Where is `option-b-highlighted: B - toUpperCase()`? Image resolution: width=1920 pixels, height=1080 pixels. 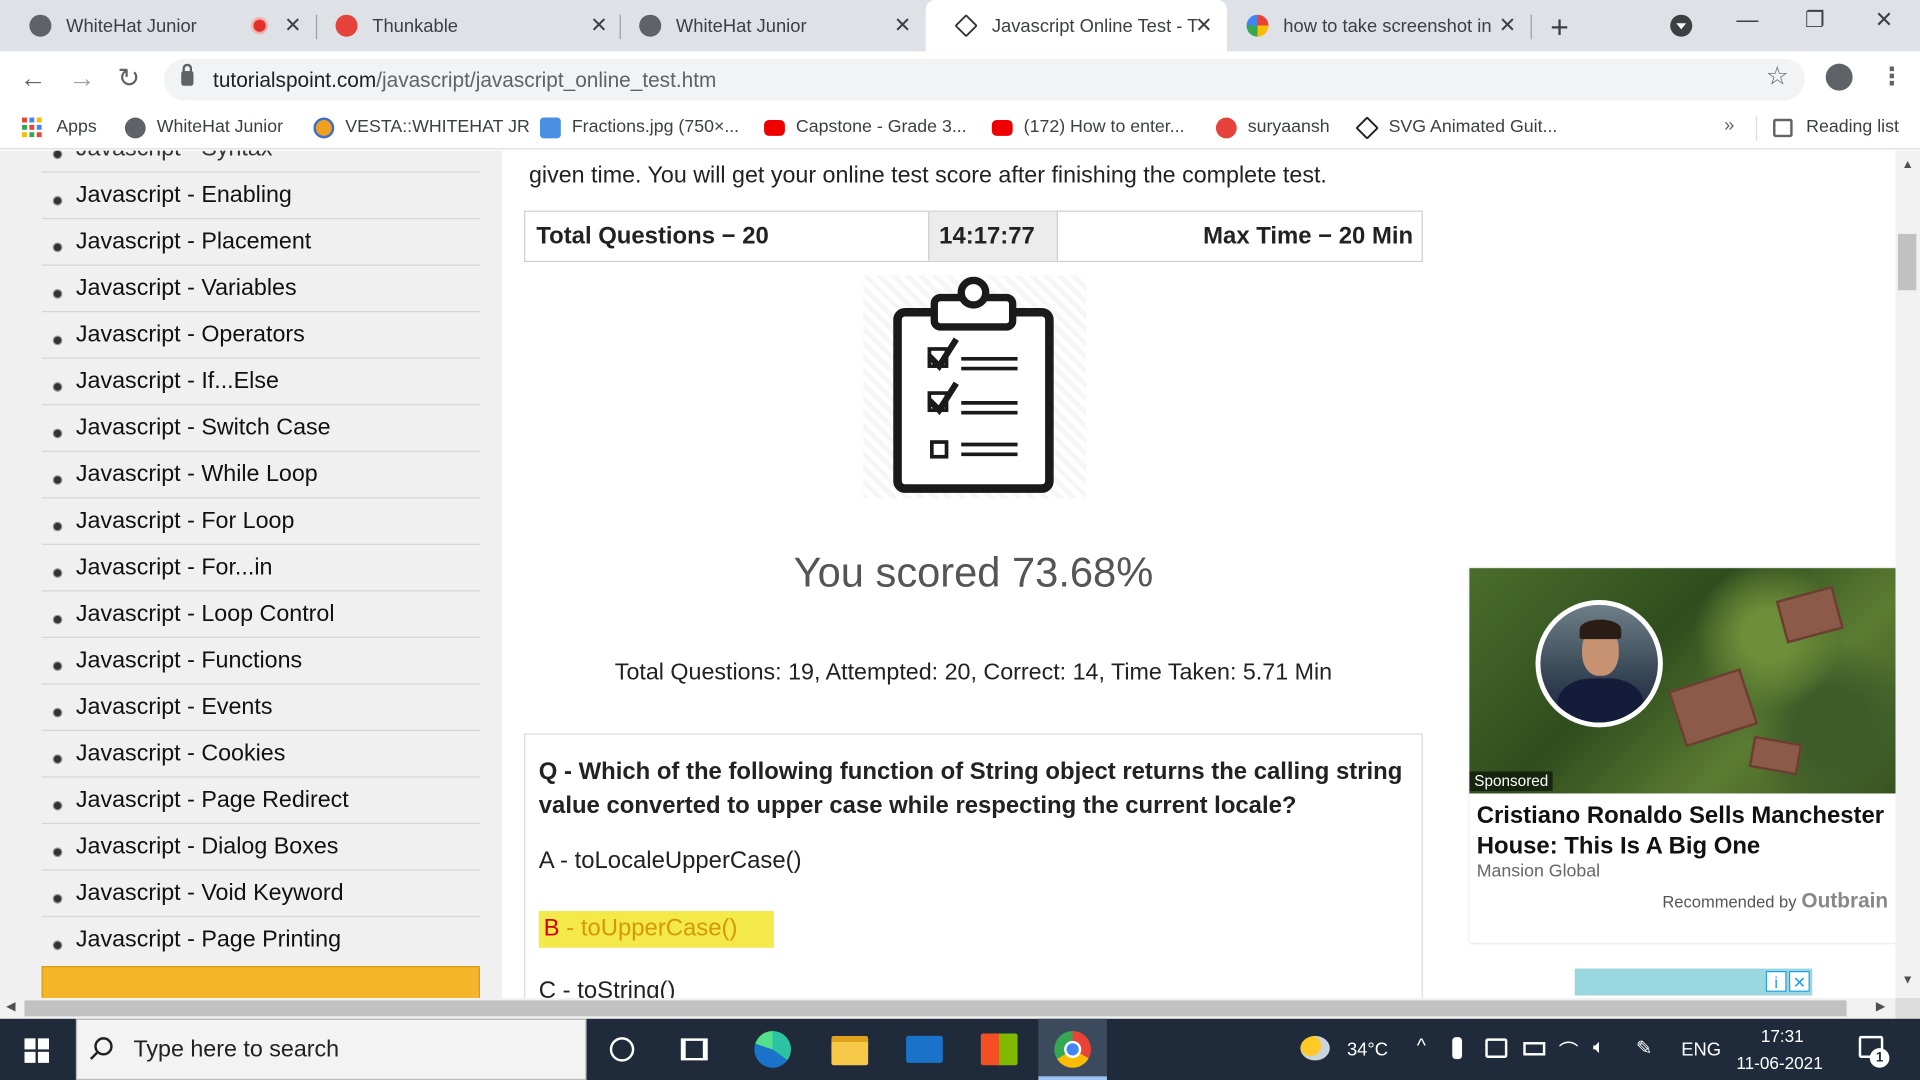
option-b-highlighted: B - toUpperCase() is located at coordinates (656, 929).